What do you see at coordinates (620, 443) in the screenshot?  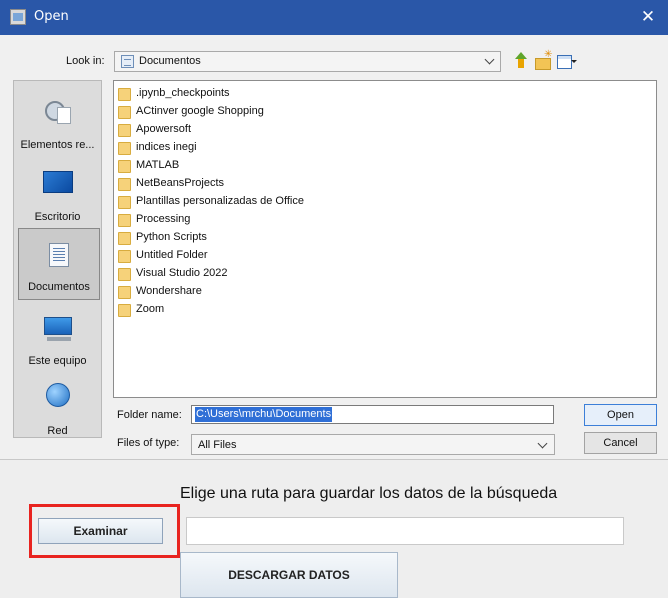 I see `cancel-button: Cancel` at bounding box center [620, 443].